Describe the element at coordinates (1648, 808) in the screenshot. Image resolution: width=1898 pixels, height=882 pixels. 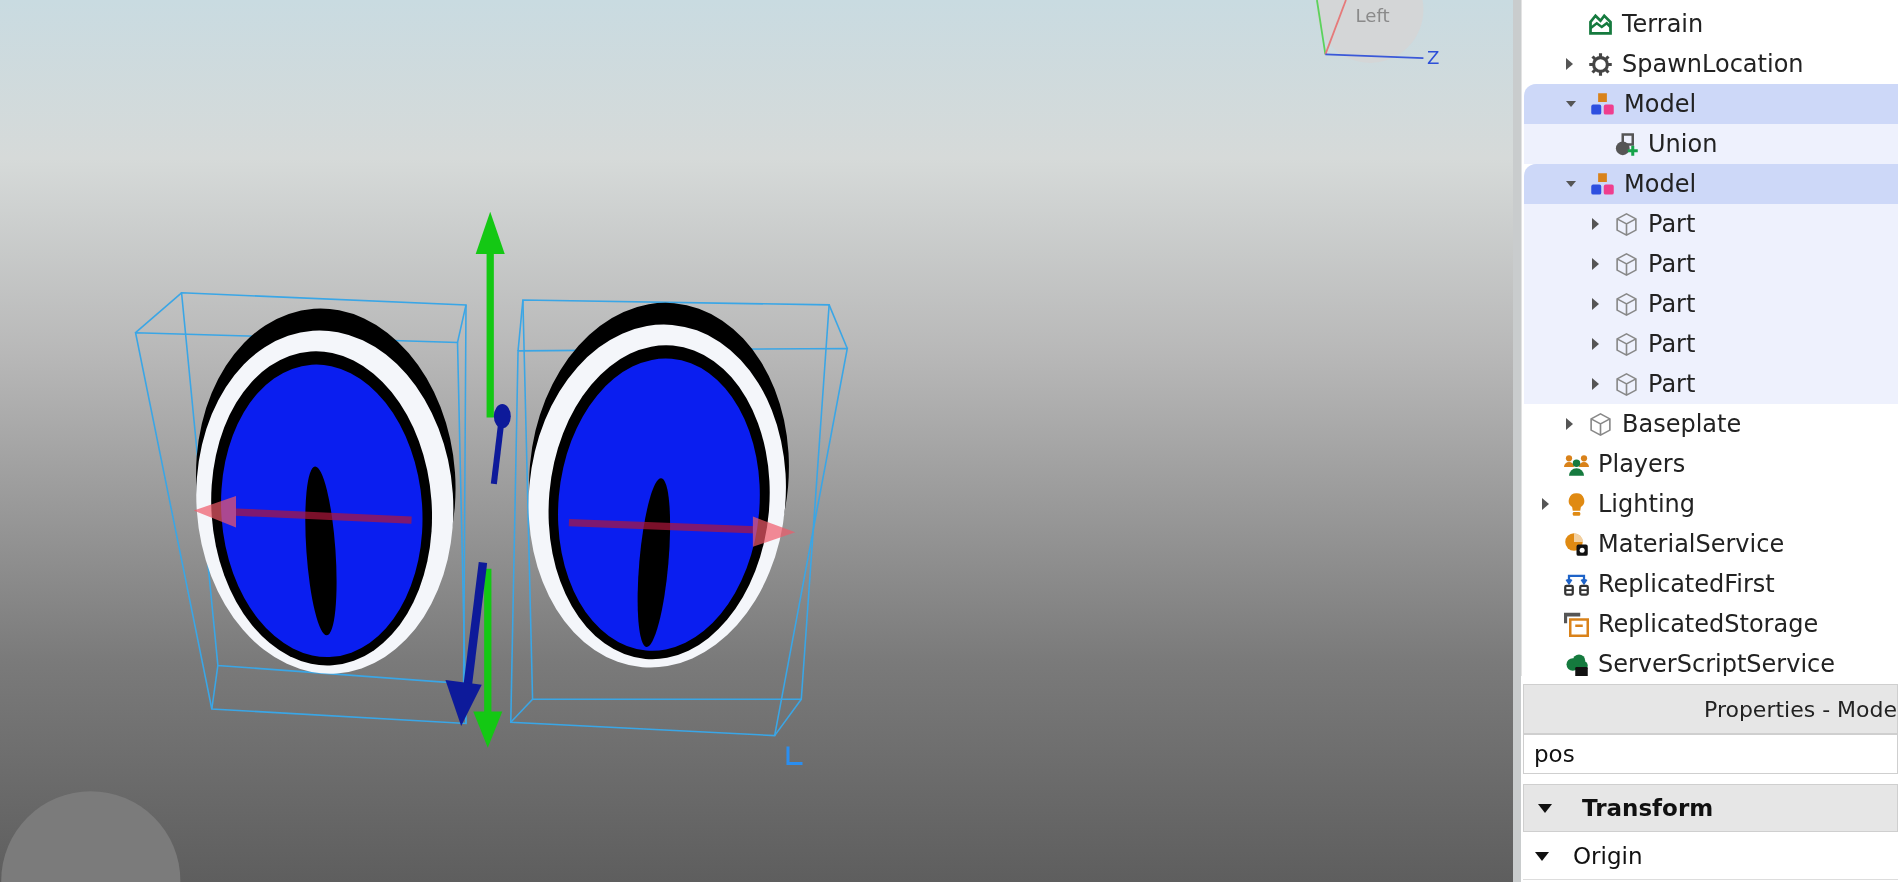
I see `category-label: Transform` at that location.